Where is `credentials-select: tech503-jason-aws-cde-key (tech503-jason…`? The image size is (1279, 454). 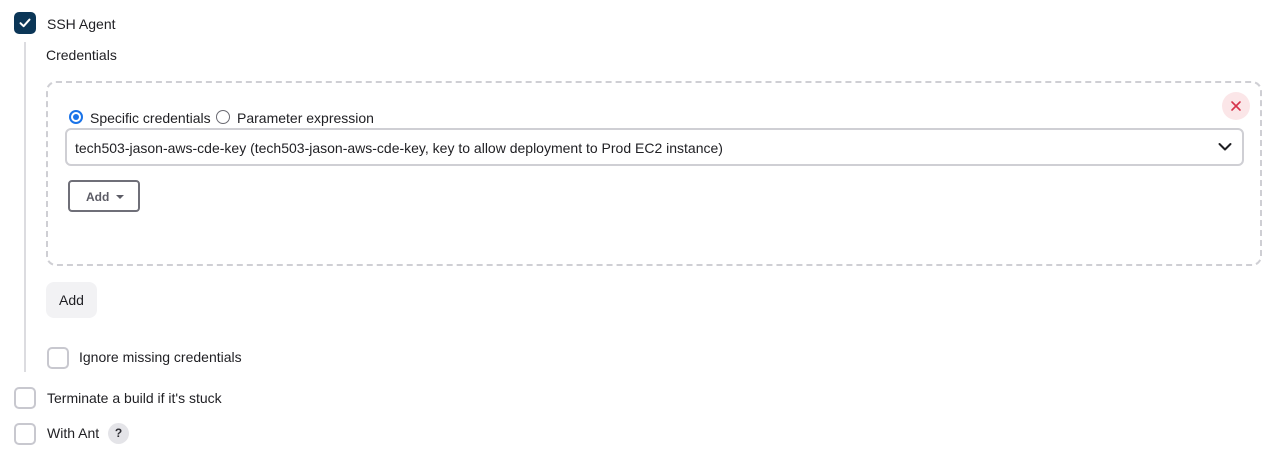 credentials-select: tech503-jason-aws-cde-key (tech503-jason… is located at coordinates (654, 147).